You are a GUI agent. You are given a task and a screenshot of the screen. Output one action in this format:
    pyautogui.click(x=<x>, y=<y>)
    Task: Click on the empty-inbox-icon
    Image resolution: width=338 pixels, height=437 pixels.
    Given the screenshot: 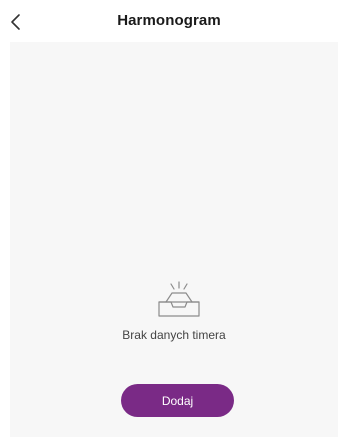 What is the action you would take?
    pyautogui.click(x=179, y=299)
    